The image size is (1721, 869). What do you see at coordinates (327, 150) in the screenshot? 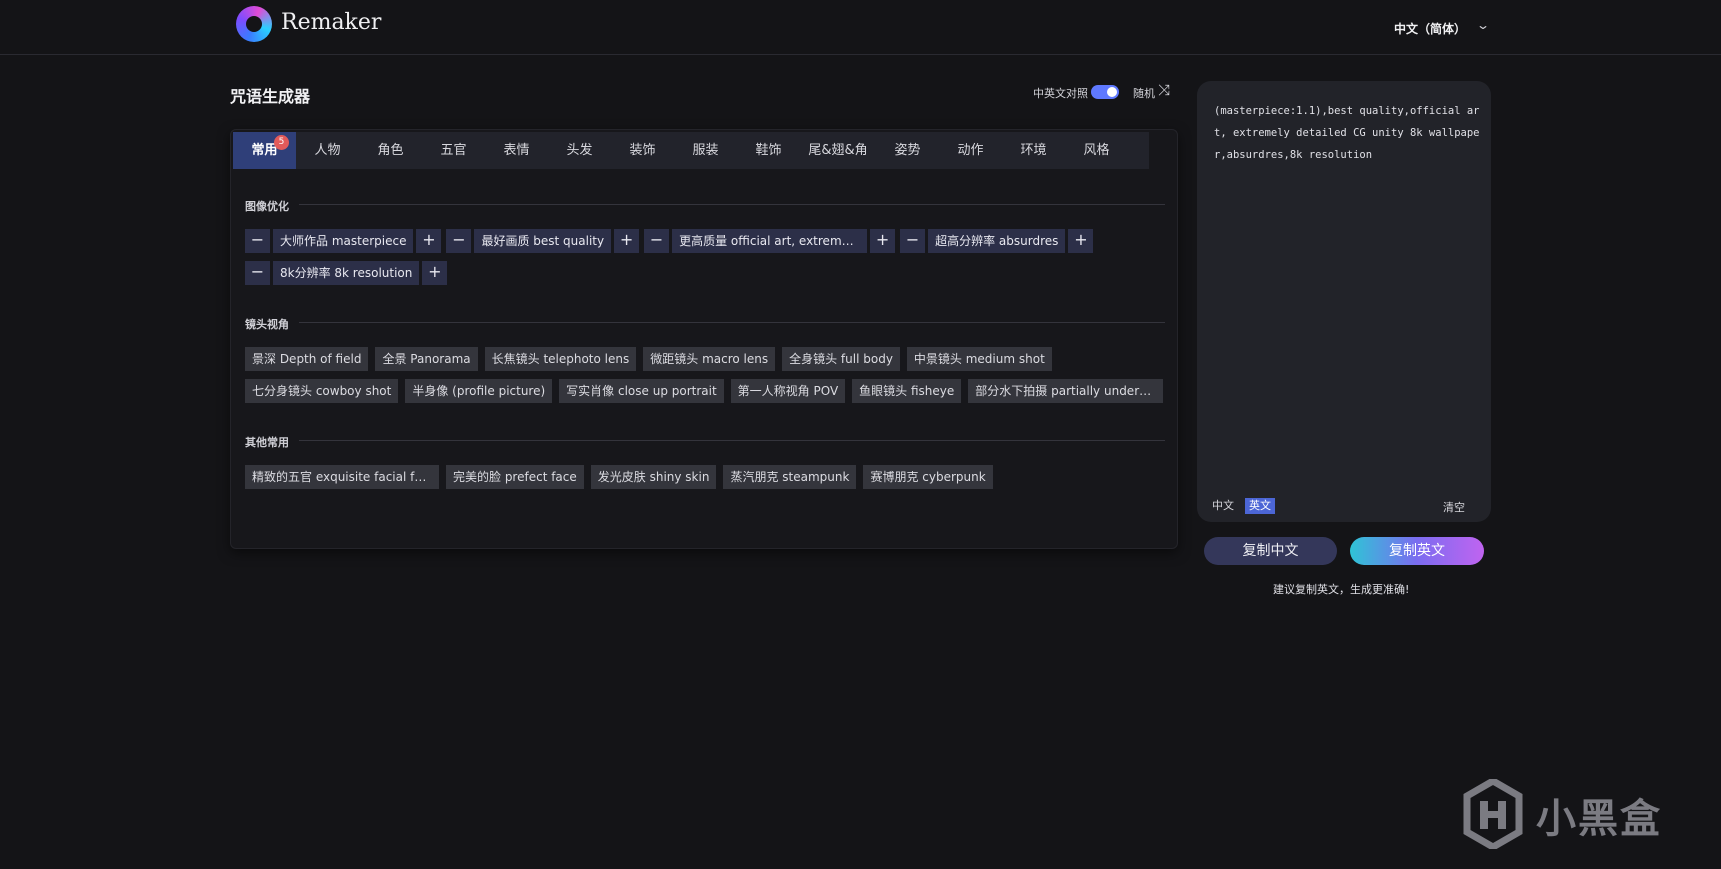
I see `tab-person: 人物` at bounding box center [327, 150].